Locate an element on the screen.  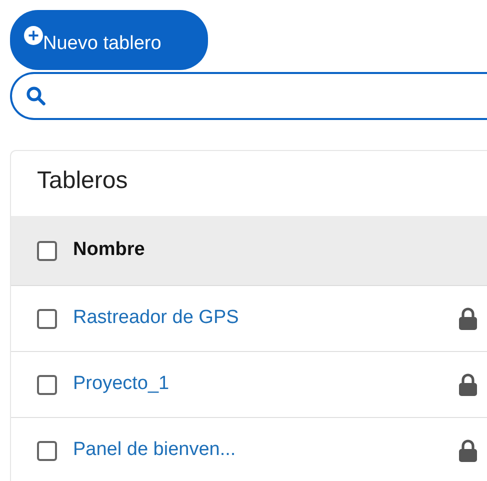
board-link: Proyecto_1 is located at coordinates (121, 384).